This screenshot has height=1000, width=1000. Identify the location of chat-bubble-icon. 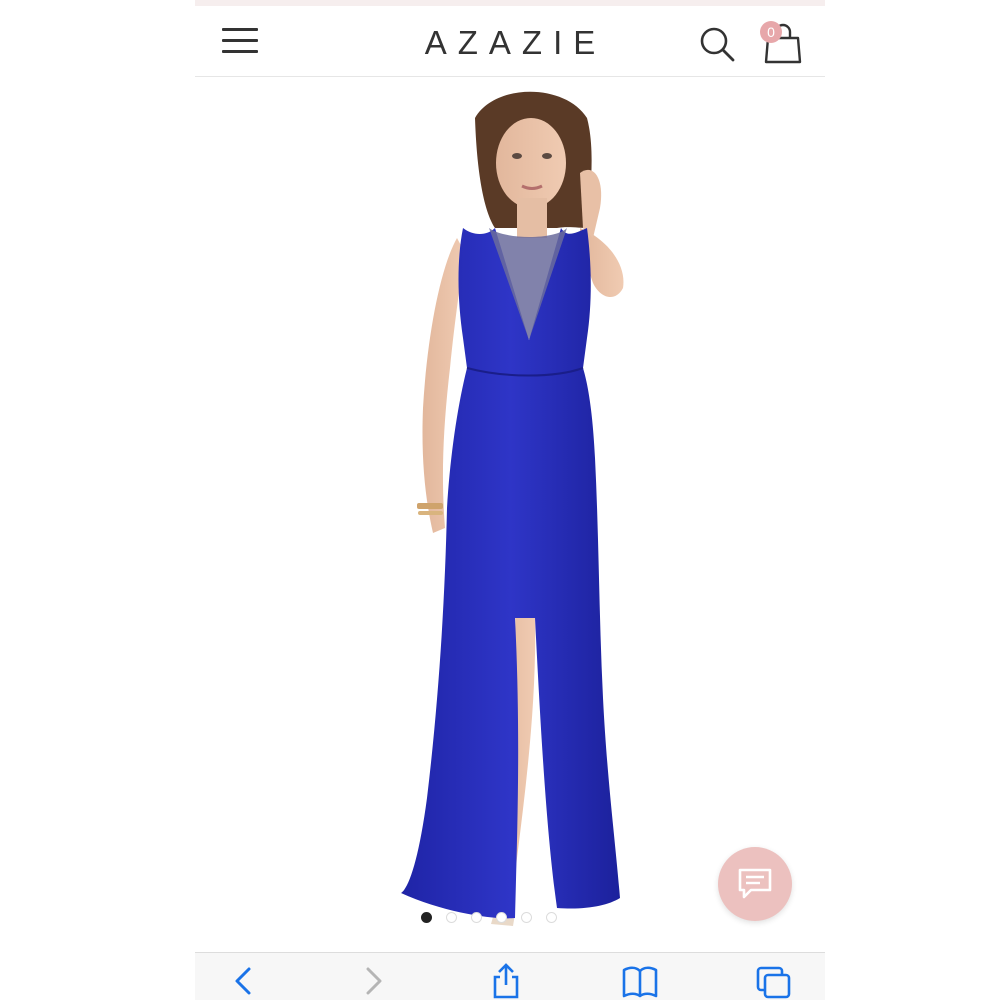
(755, 883).